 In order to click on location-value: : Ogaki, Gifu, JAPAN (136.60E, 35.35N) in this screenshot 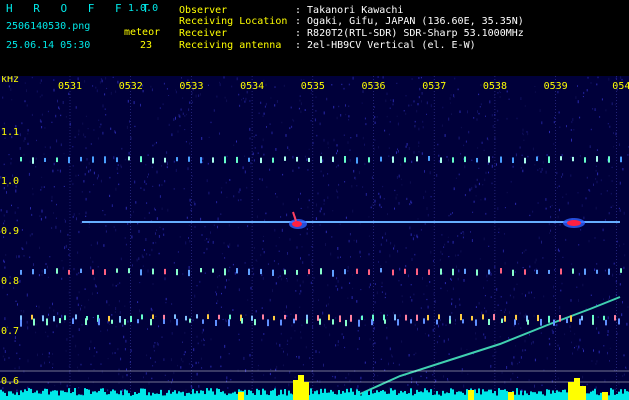, I will do `click(409, 21)`.